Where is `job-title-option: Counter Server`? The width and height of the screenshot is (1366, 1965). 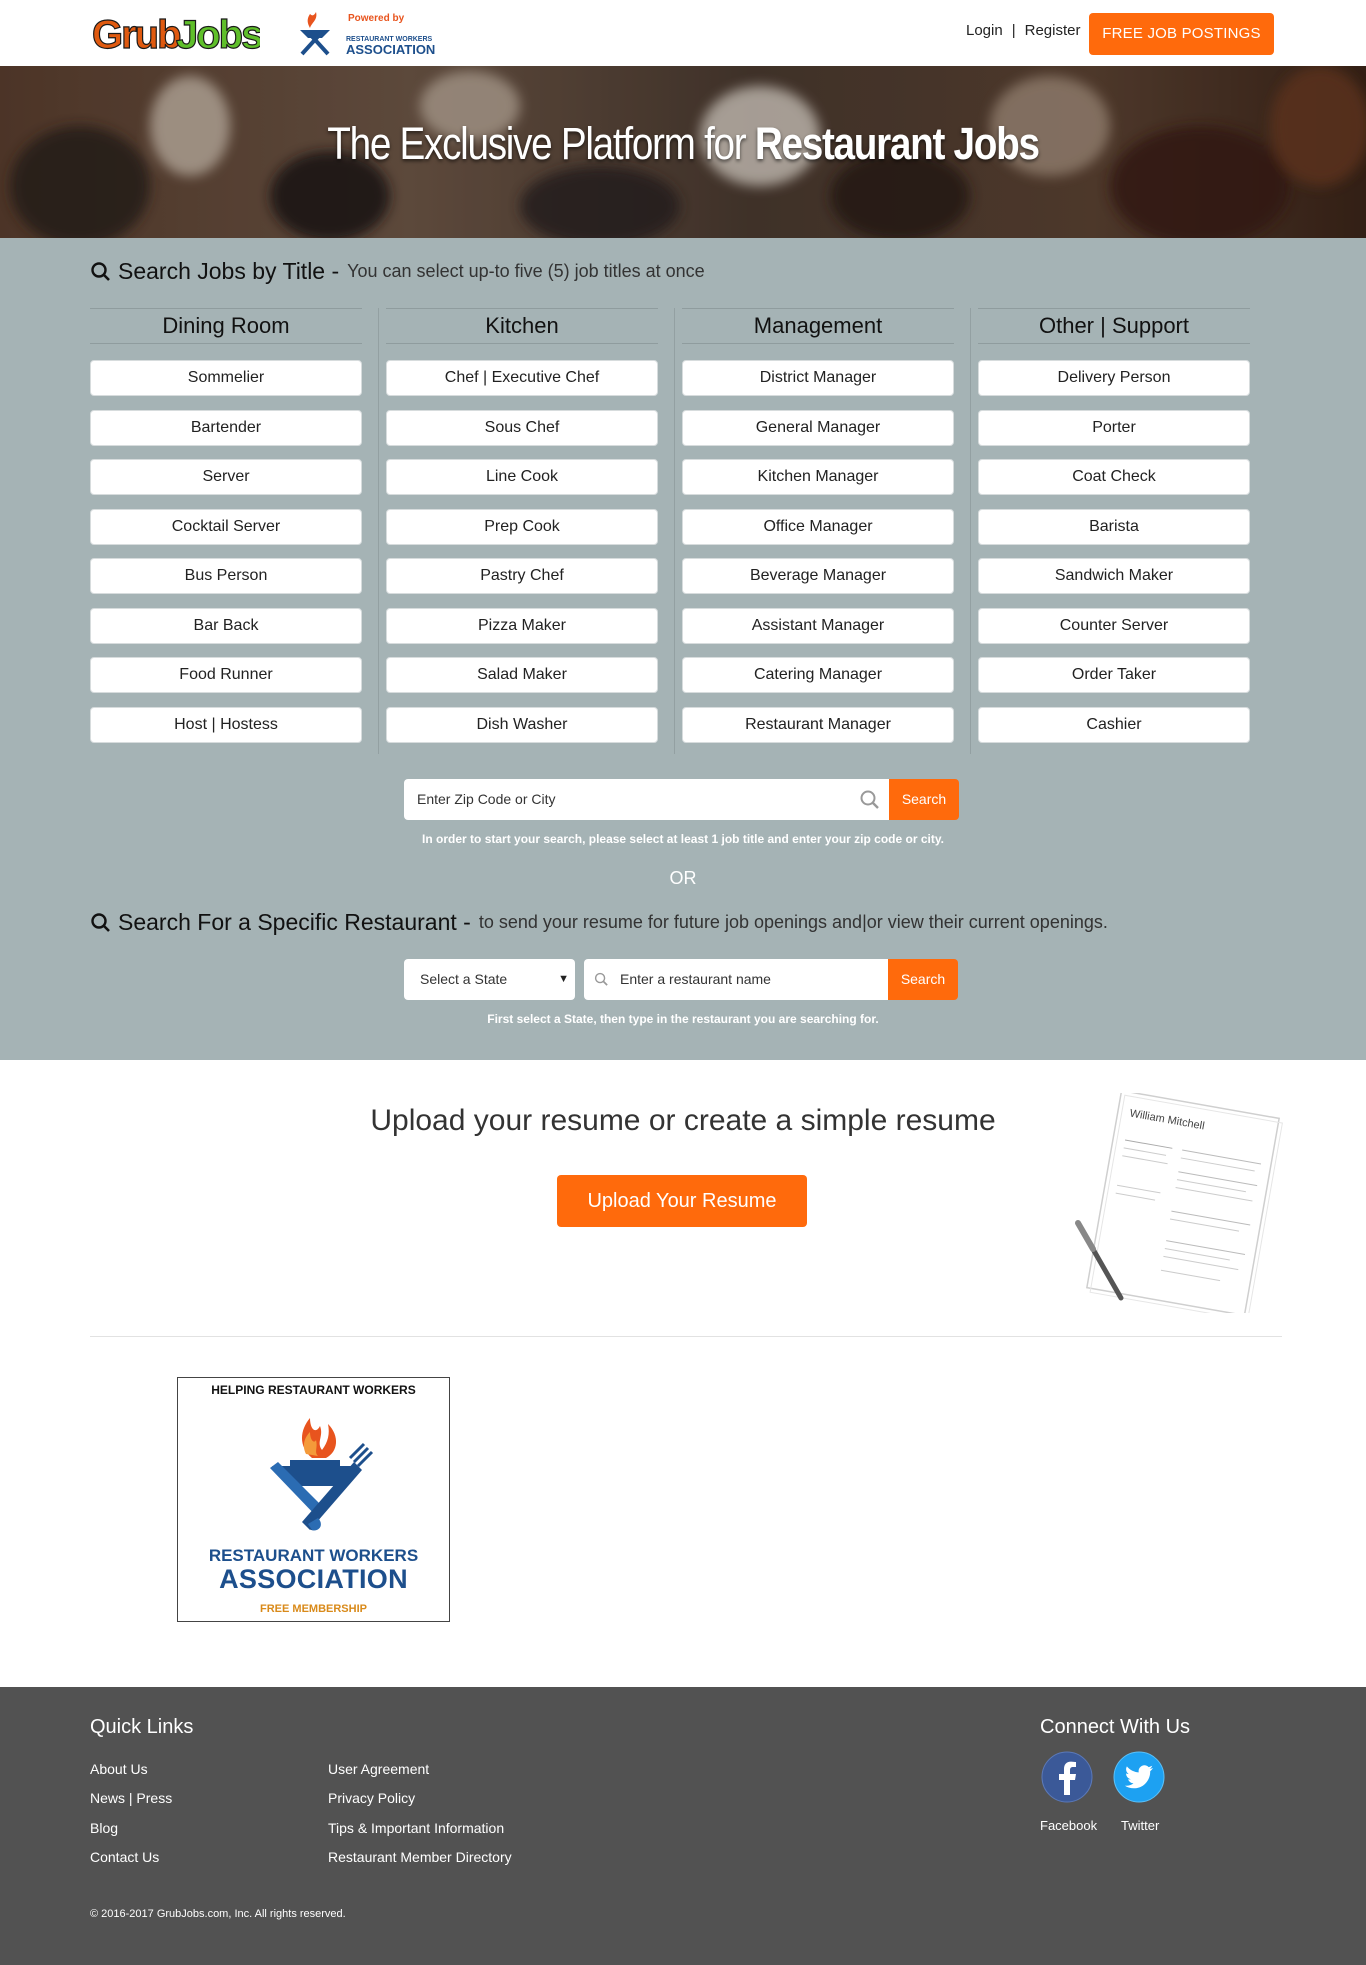 job-title-option: Counter Server is located at coordinates (1114, 625).